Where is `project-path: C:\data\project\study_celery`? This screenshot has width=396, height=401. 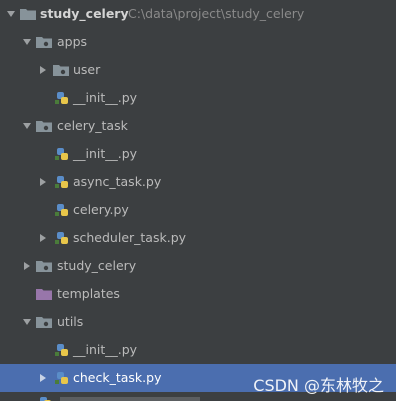
project-path: C:\data\project\study_celery is located at coordinates (216, 13).